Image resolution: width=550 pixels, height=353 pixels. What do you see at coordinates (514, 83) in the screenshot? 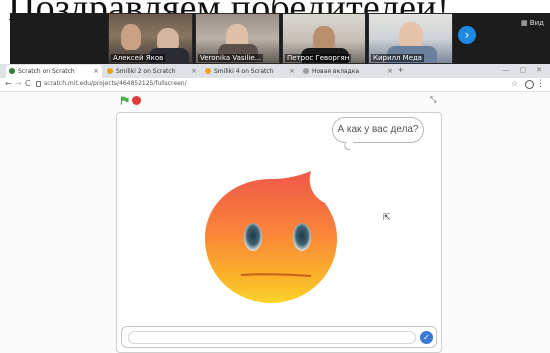
I see `star-icon: ☆` at bounding box center [514, 83].